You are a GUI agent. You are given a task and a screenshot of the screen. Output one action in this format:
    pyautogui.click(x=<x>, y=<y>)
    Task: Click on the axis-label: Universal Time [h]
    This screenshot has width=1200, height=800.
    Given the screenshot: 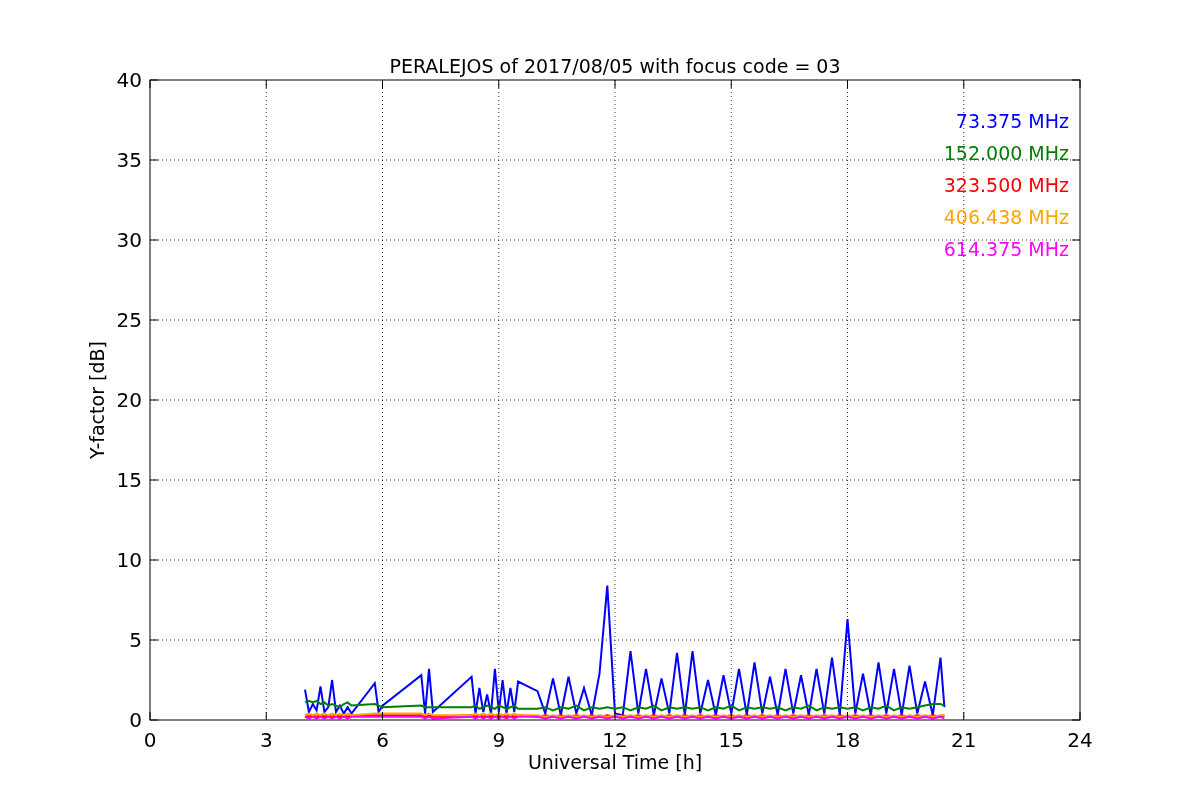 What is the action you would take?
    pyautogui.click(x=615, y=762)
    